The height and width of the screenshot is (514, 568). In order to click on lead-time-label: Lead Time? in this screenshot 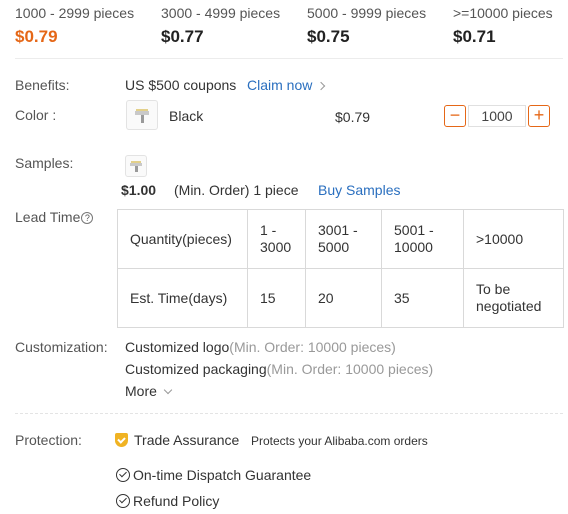, I will do `click(54, 217)`.